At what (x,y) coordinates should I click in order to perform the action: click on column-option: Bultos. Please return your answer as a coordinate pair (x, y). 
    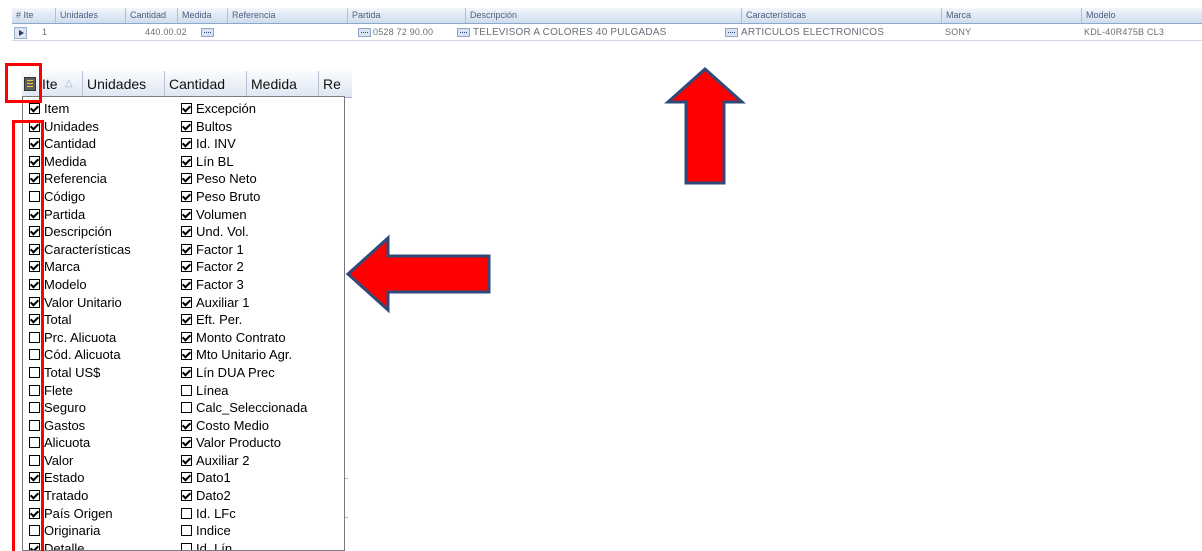
    Looking at the image, I should click on (262, 127).